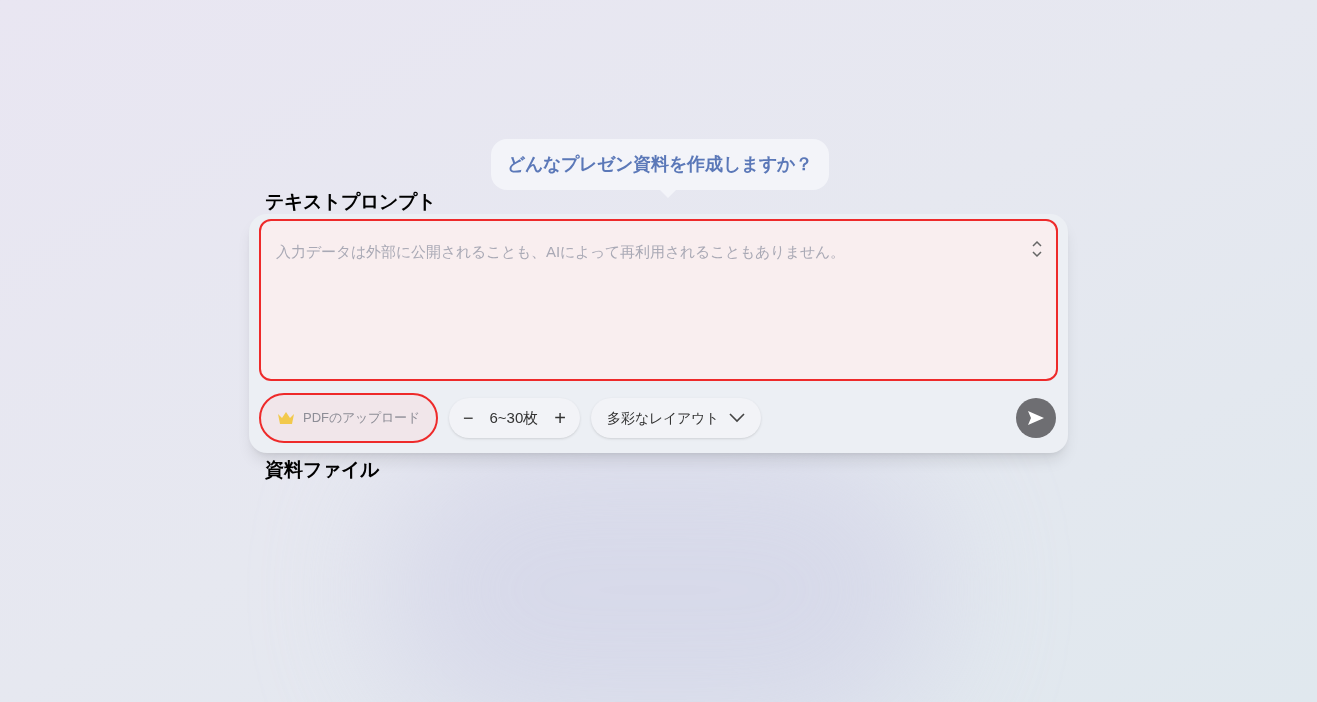  What do you see at coordinates (658, 300) in the screenshot?
I see `prompt-input: 入力データは外部に公開されることも、AIによって再利用されることもありません。` at bounding box center [658, 300].